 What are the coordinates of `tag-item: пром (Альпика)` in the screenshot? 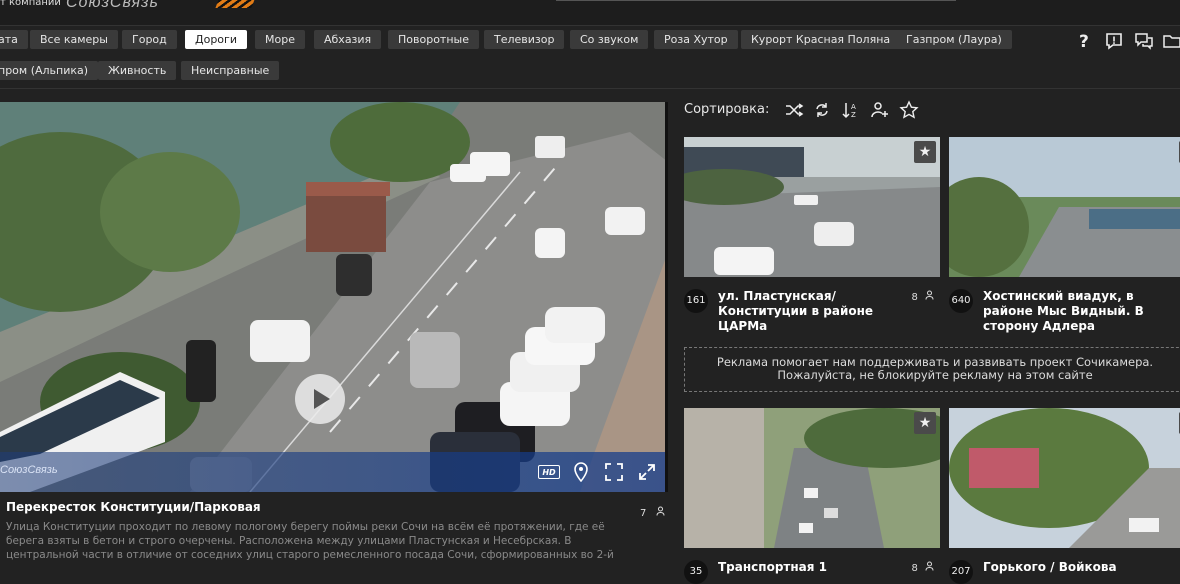 It's located at (49, 70).